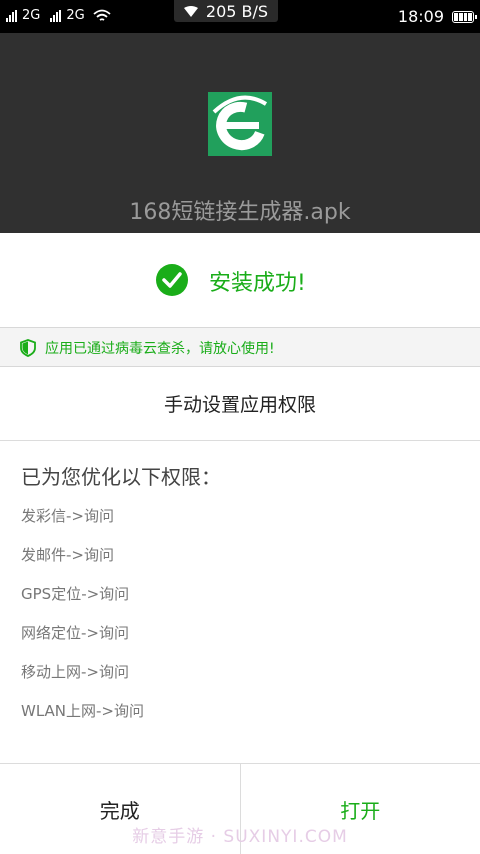 This screenshot has width=480, height=854. I want to click on status-left: 2G 2G, so click(58, 15).